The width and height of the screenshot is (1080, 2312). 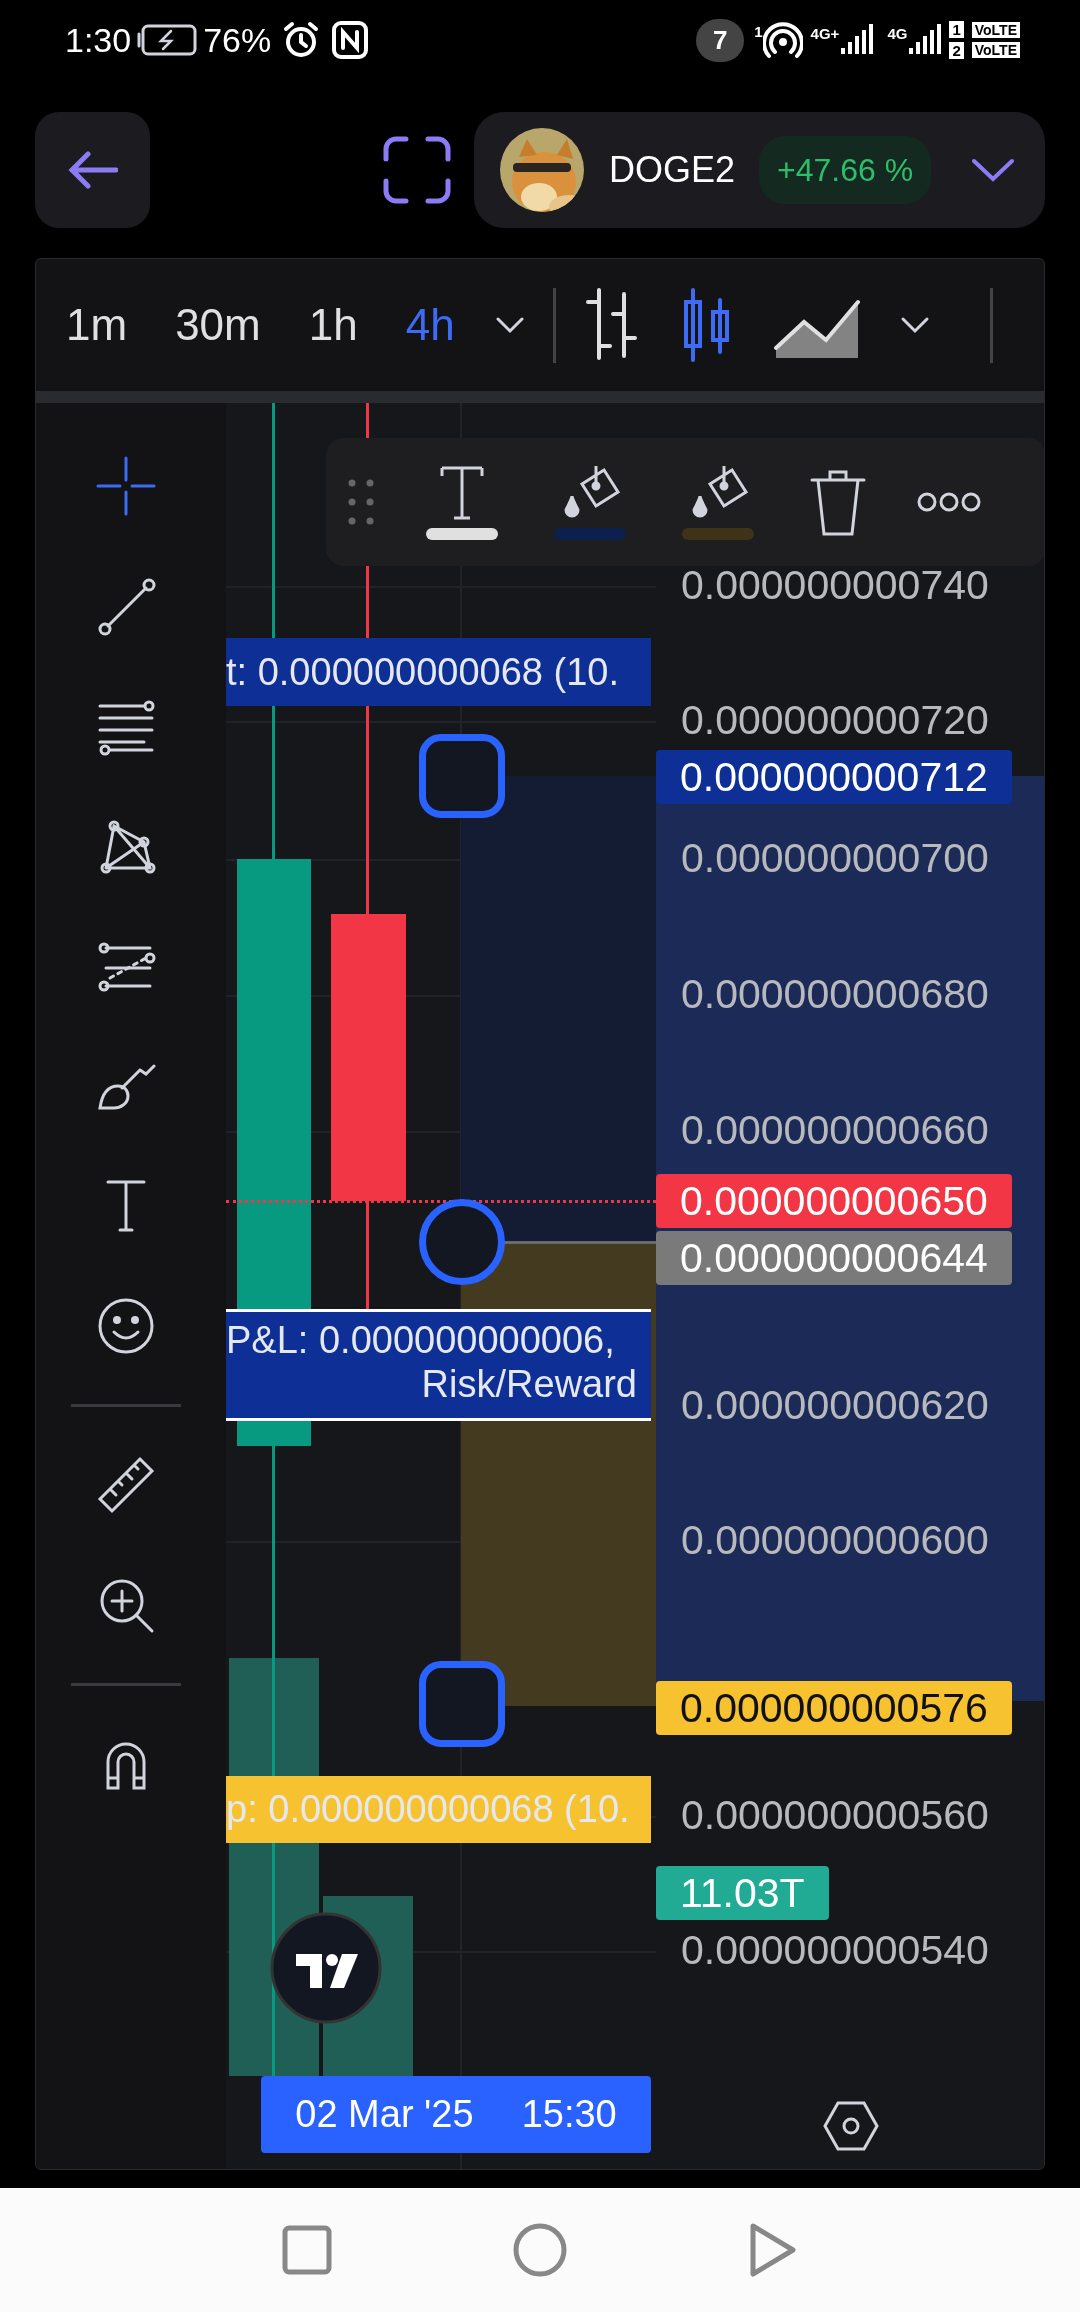 I want to click on nfc-icon, so click(x=350, y=40).